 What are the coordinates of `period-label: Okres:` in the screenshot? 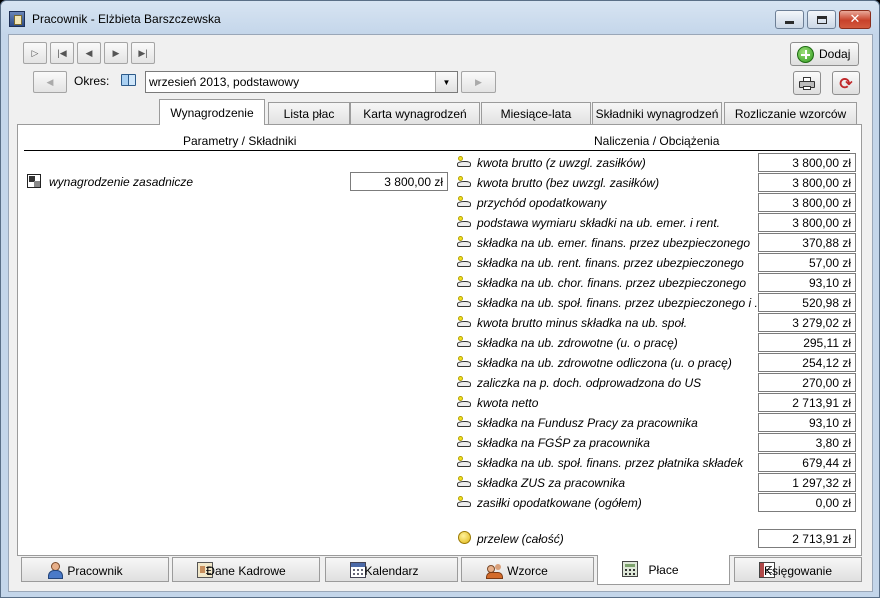 It's located at (92, 81).